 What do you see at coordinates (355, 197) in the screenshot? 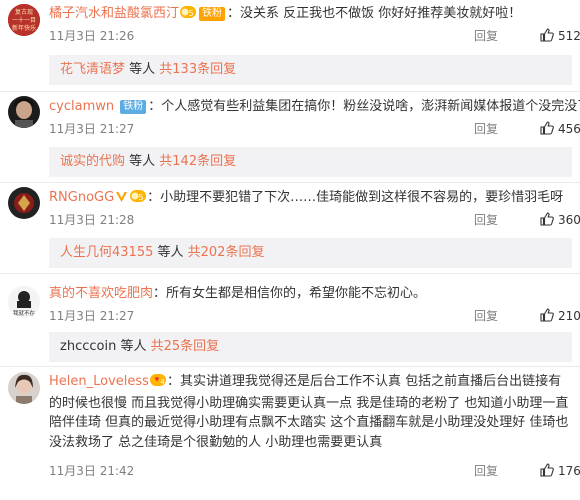
I see `comment-text: ：小助理不要犯错了下次……佳琦能做到这样很不容易的，要珍惜羽毛呀` at bounding box center [355, 197].